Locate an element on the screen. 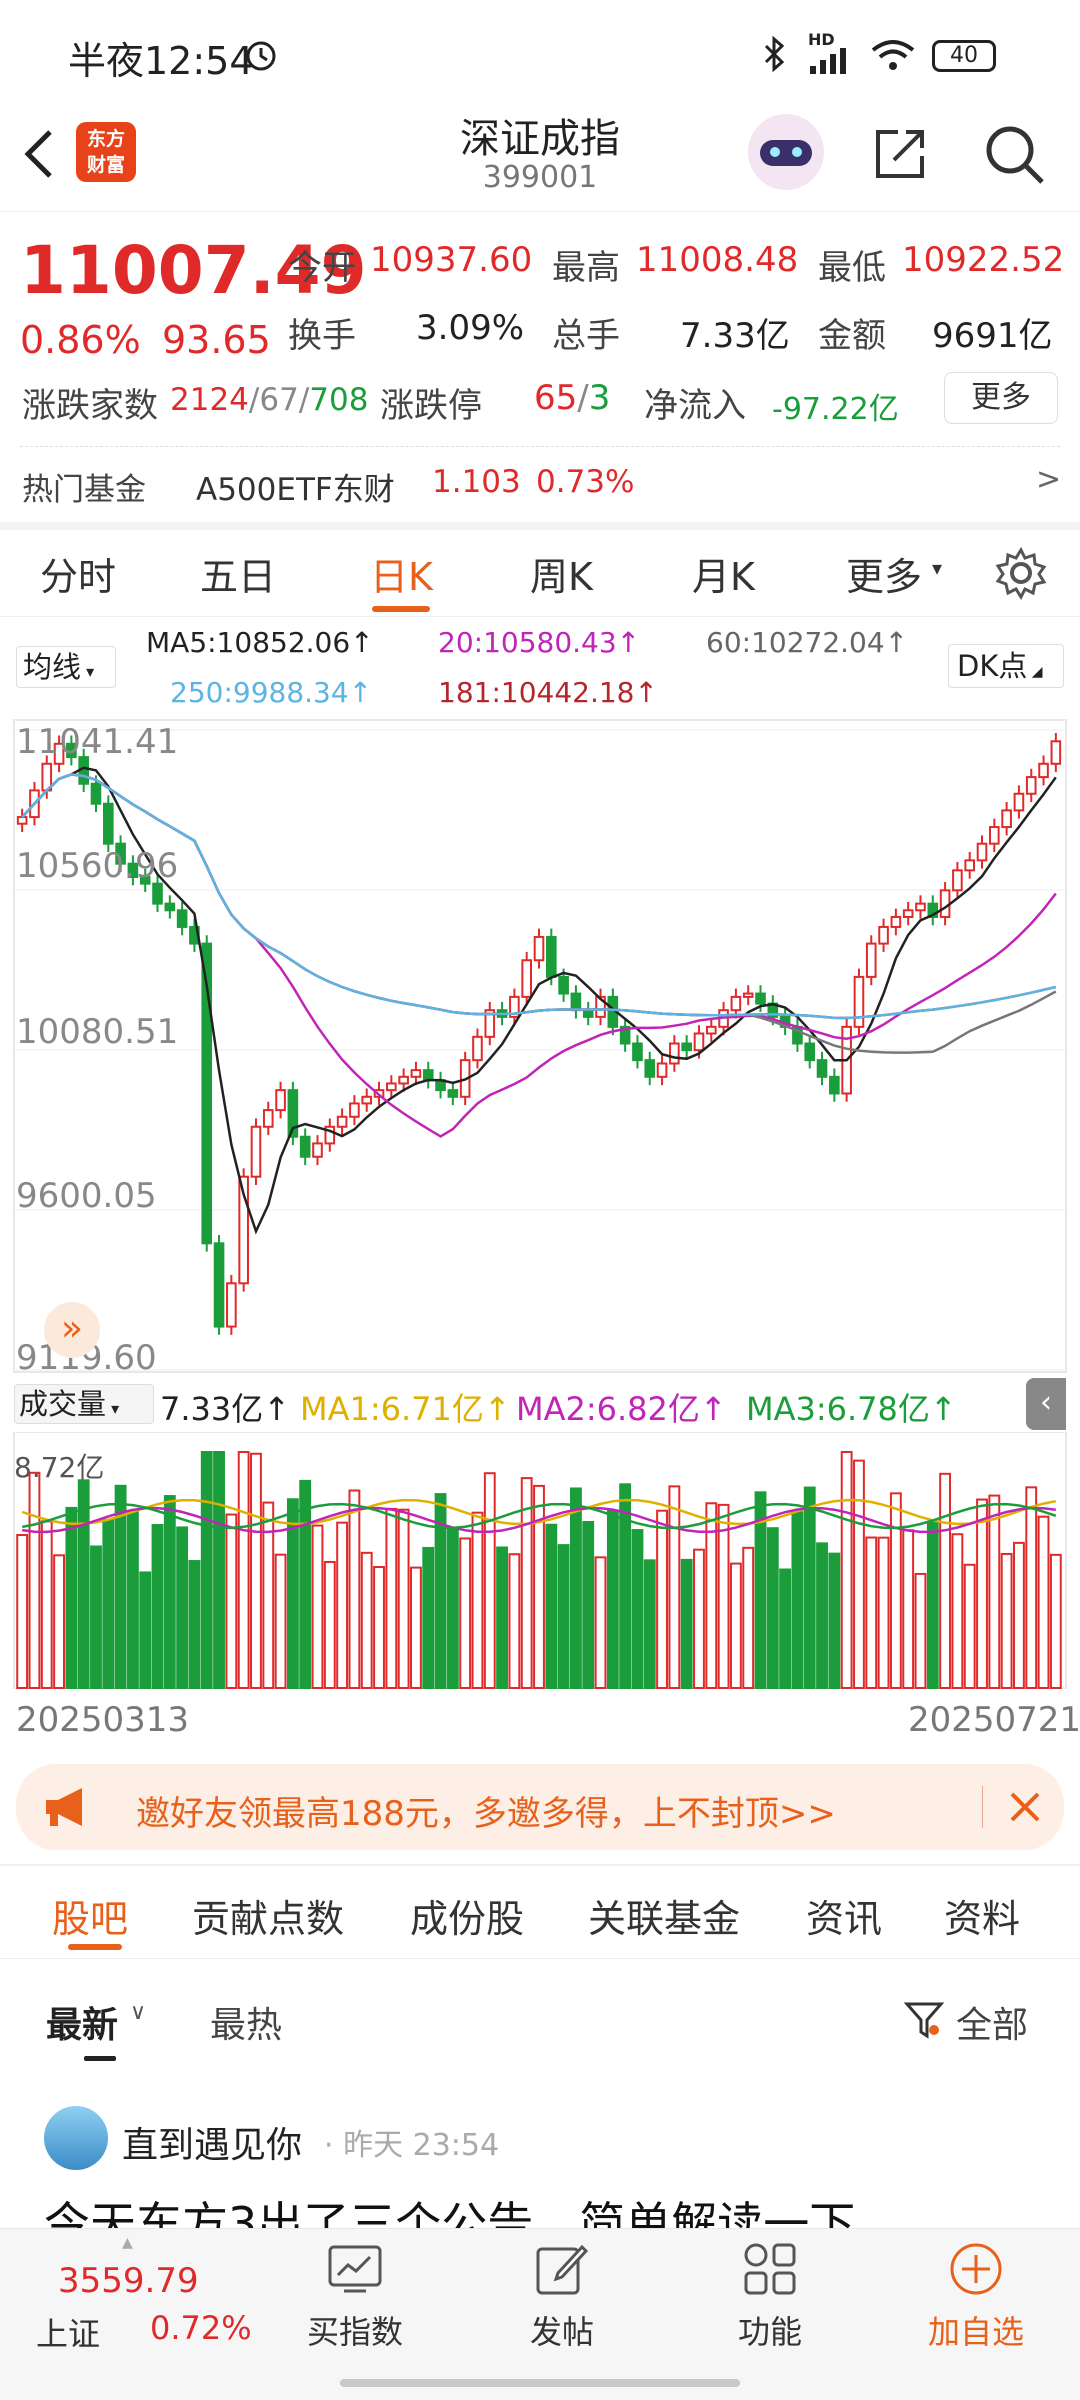 This screenshot has height=2400, width=1080. add-watchlist-button: 加自选 is located at coordinates (976, 2330).